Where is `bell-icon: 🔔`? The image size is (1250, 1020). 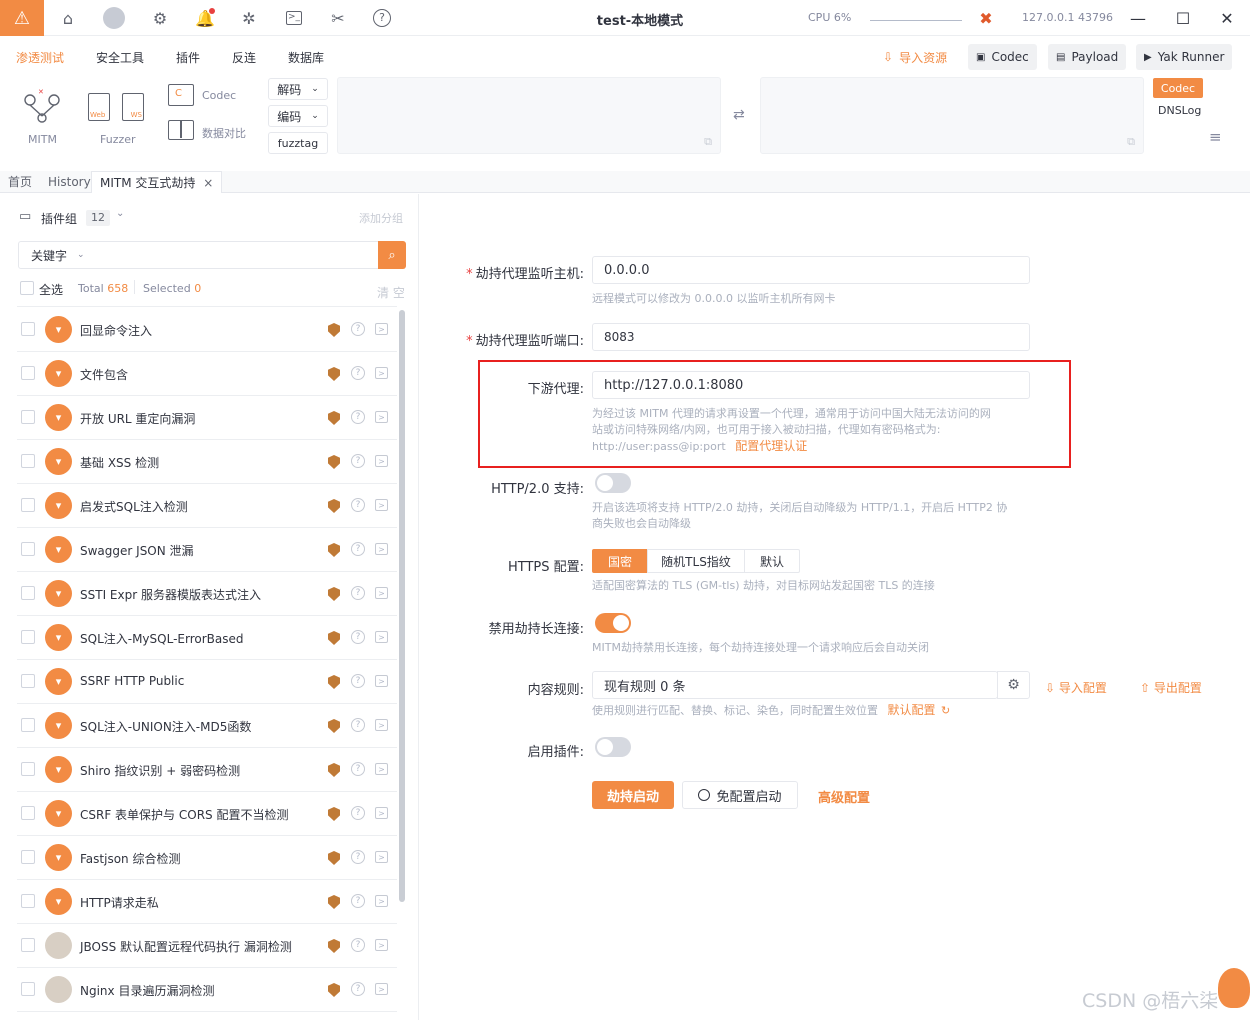
bell-icon: 🔔 is located at coordinates (205, 18).